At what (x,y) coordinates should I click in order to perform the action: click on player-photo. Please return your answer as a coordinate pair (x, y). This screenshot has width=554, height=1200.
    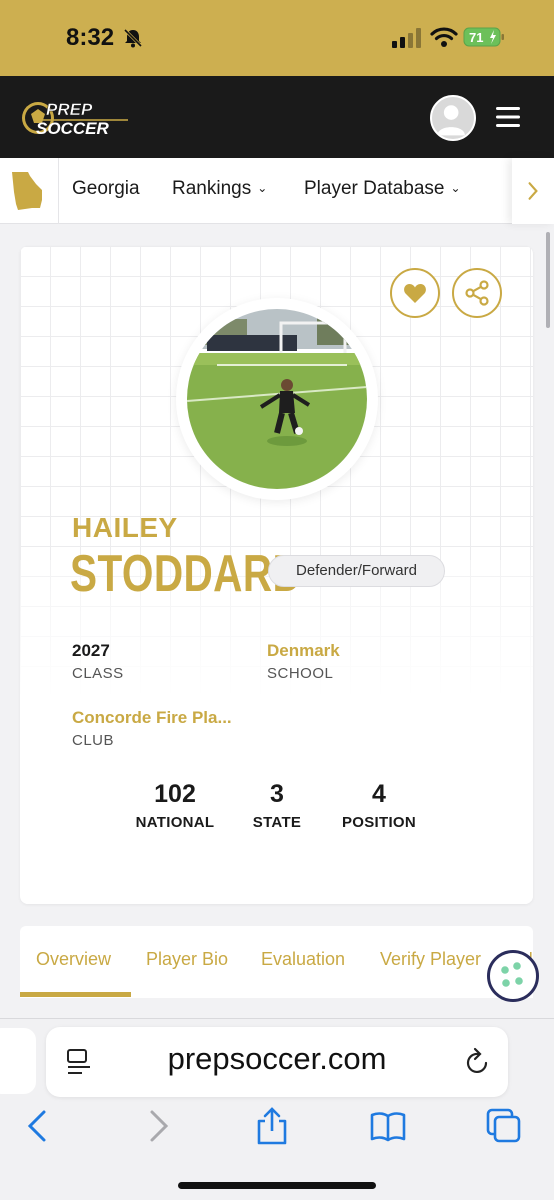
    Looking at the image, I should click on (277, 399).